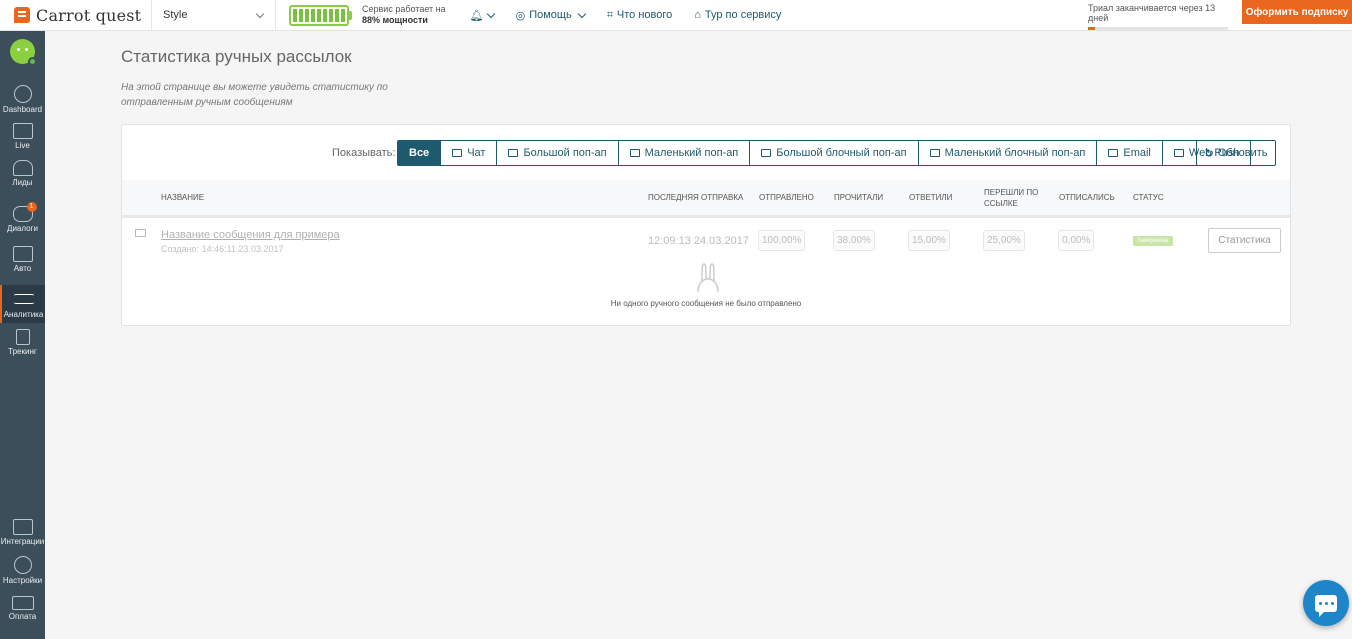 This screenshot has width=1352, height=639. What do you see at coordinates (1004, 240) in the screenshot?
I see `clicked-value: 25,00%` at bounding box center [1004, 240].